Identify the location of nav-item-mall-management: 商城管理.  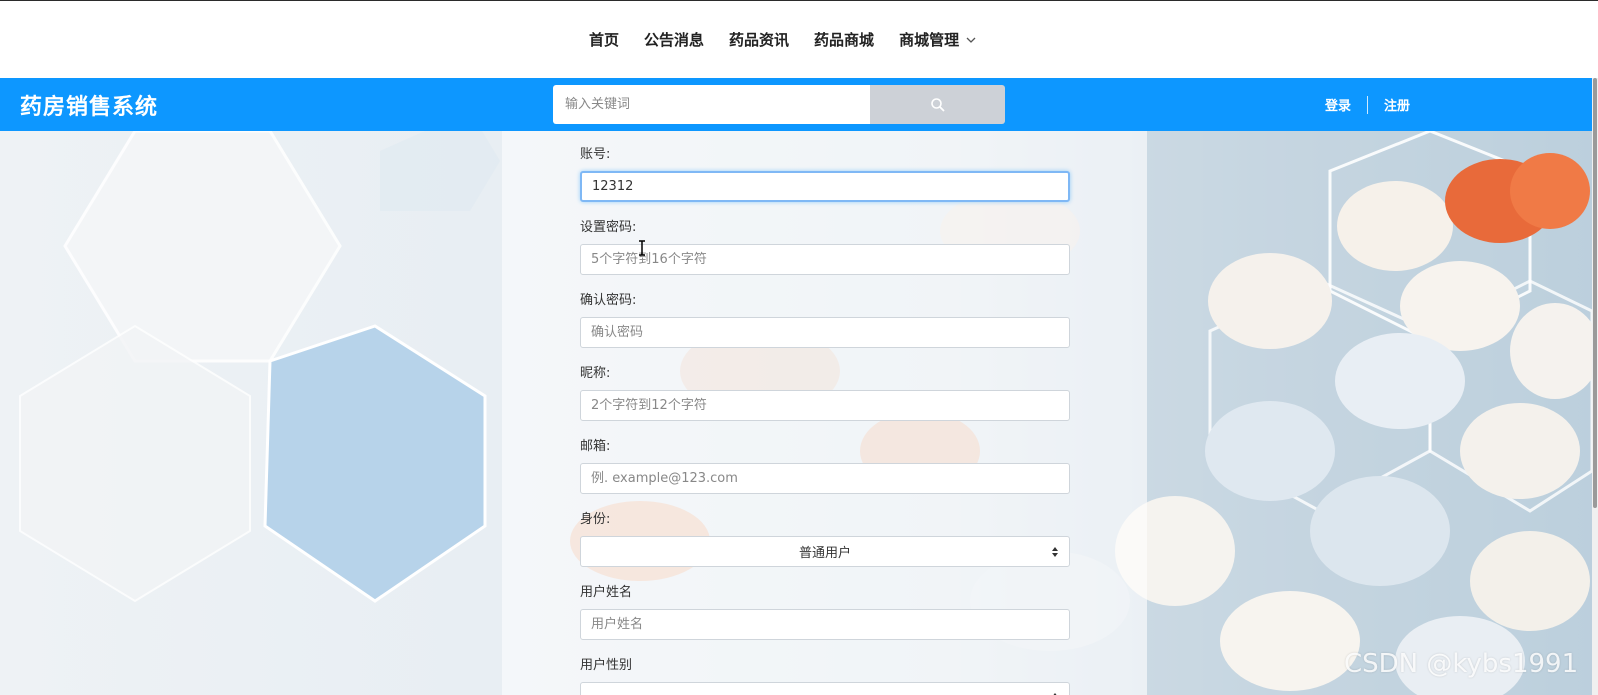
(938, 39).